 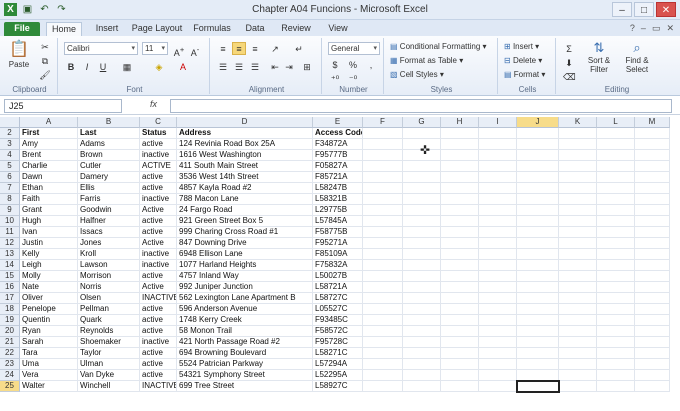 I want to click on tab-file: File, so click(x=22, y=29).